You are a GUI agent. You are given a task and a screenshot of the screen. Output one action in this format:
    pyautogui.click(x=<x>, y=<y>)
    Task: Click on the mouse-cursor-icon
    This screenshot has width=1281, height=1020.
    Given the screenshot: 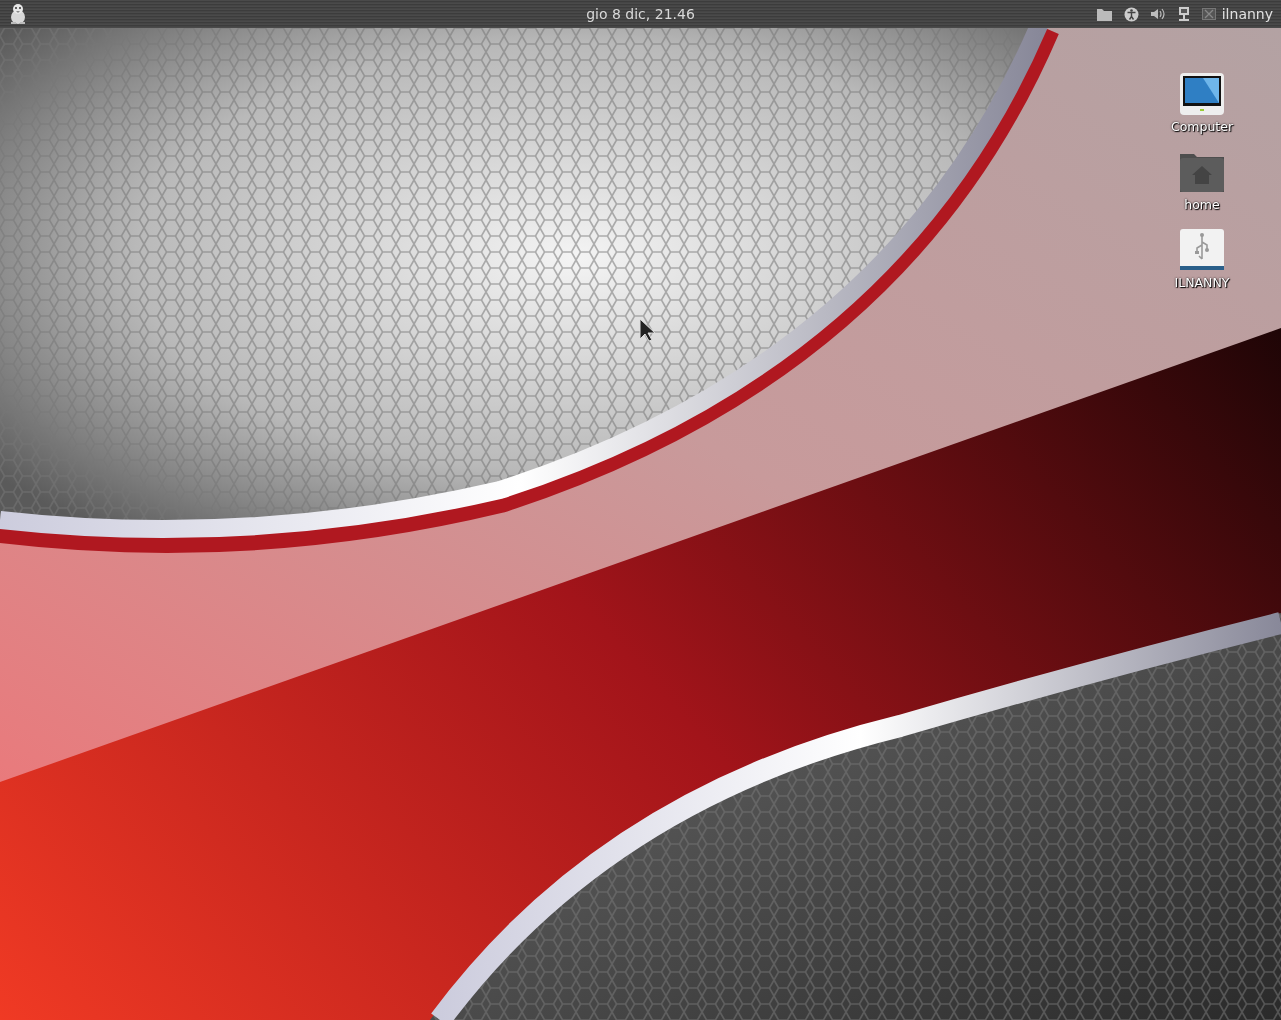 What is the action you would take?
    pyautogui.click(x=648, y=330)
    